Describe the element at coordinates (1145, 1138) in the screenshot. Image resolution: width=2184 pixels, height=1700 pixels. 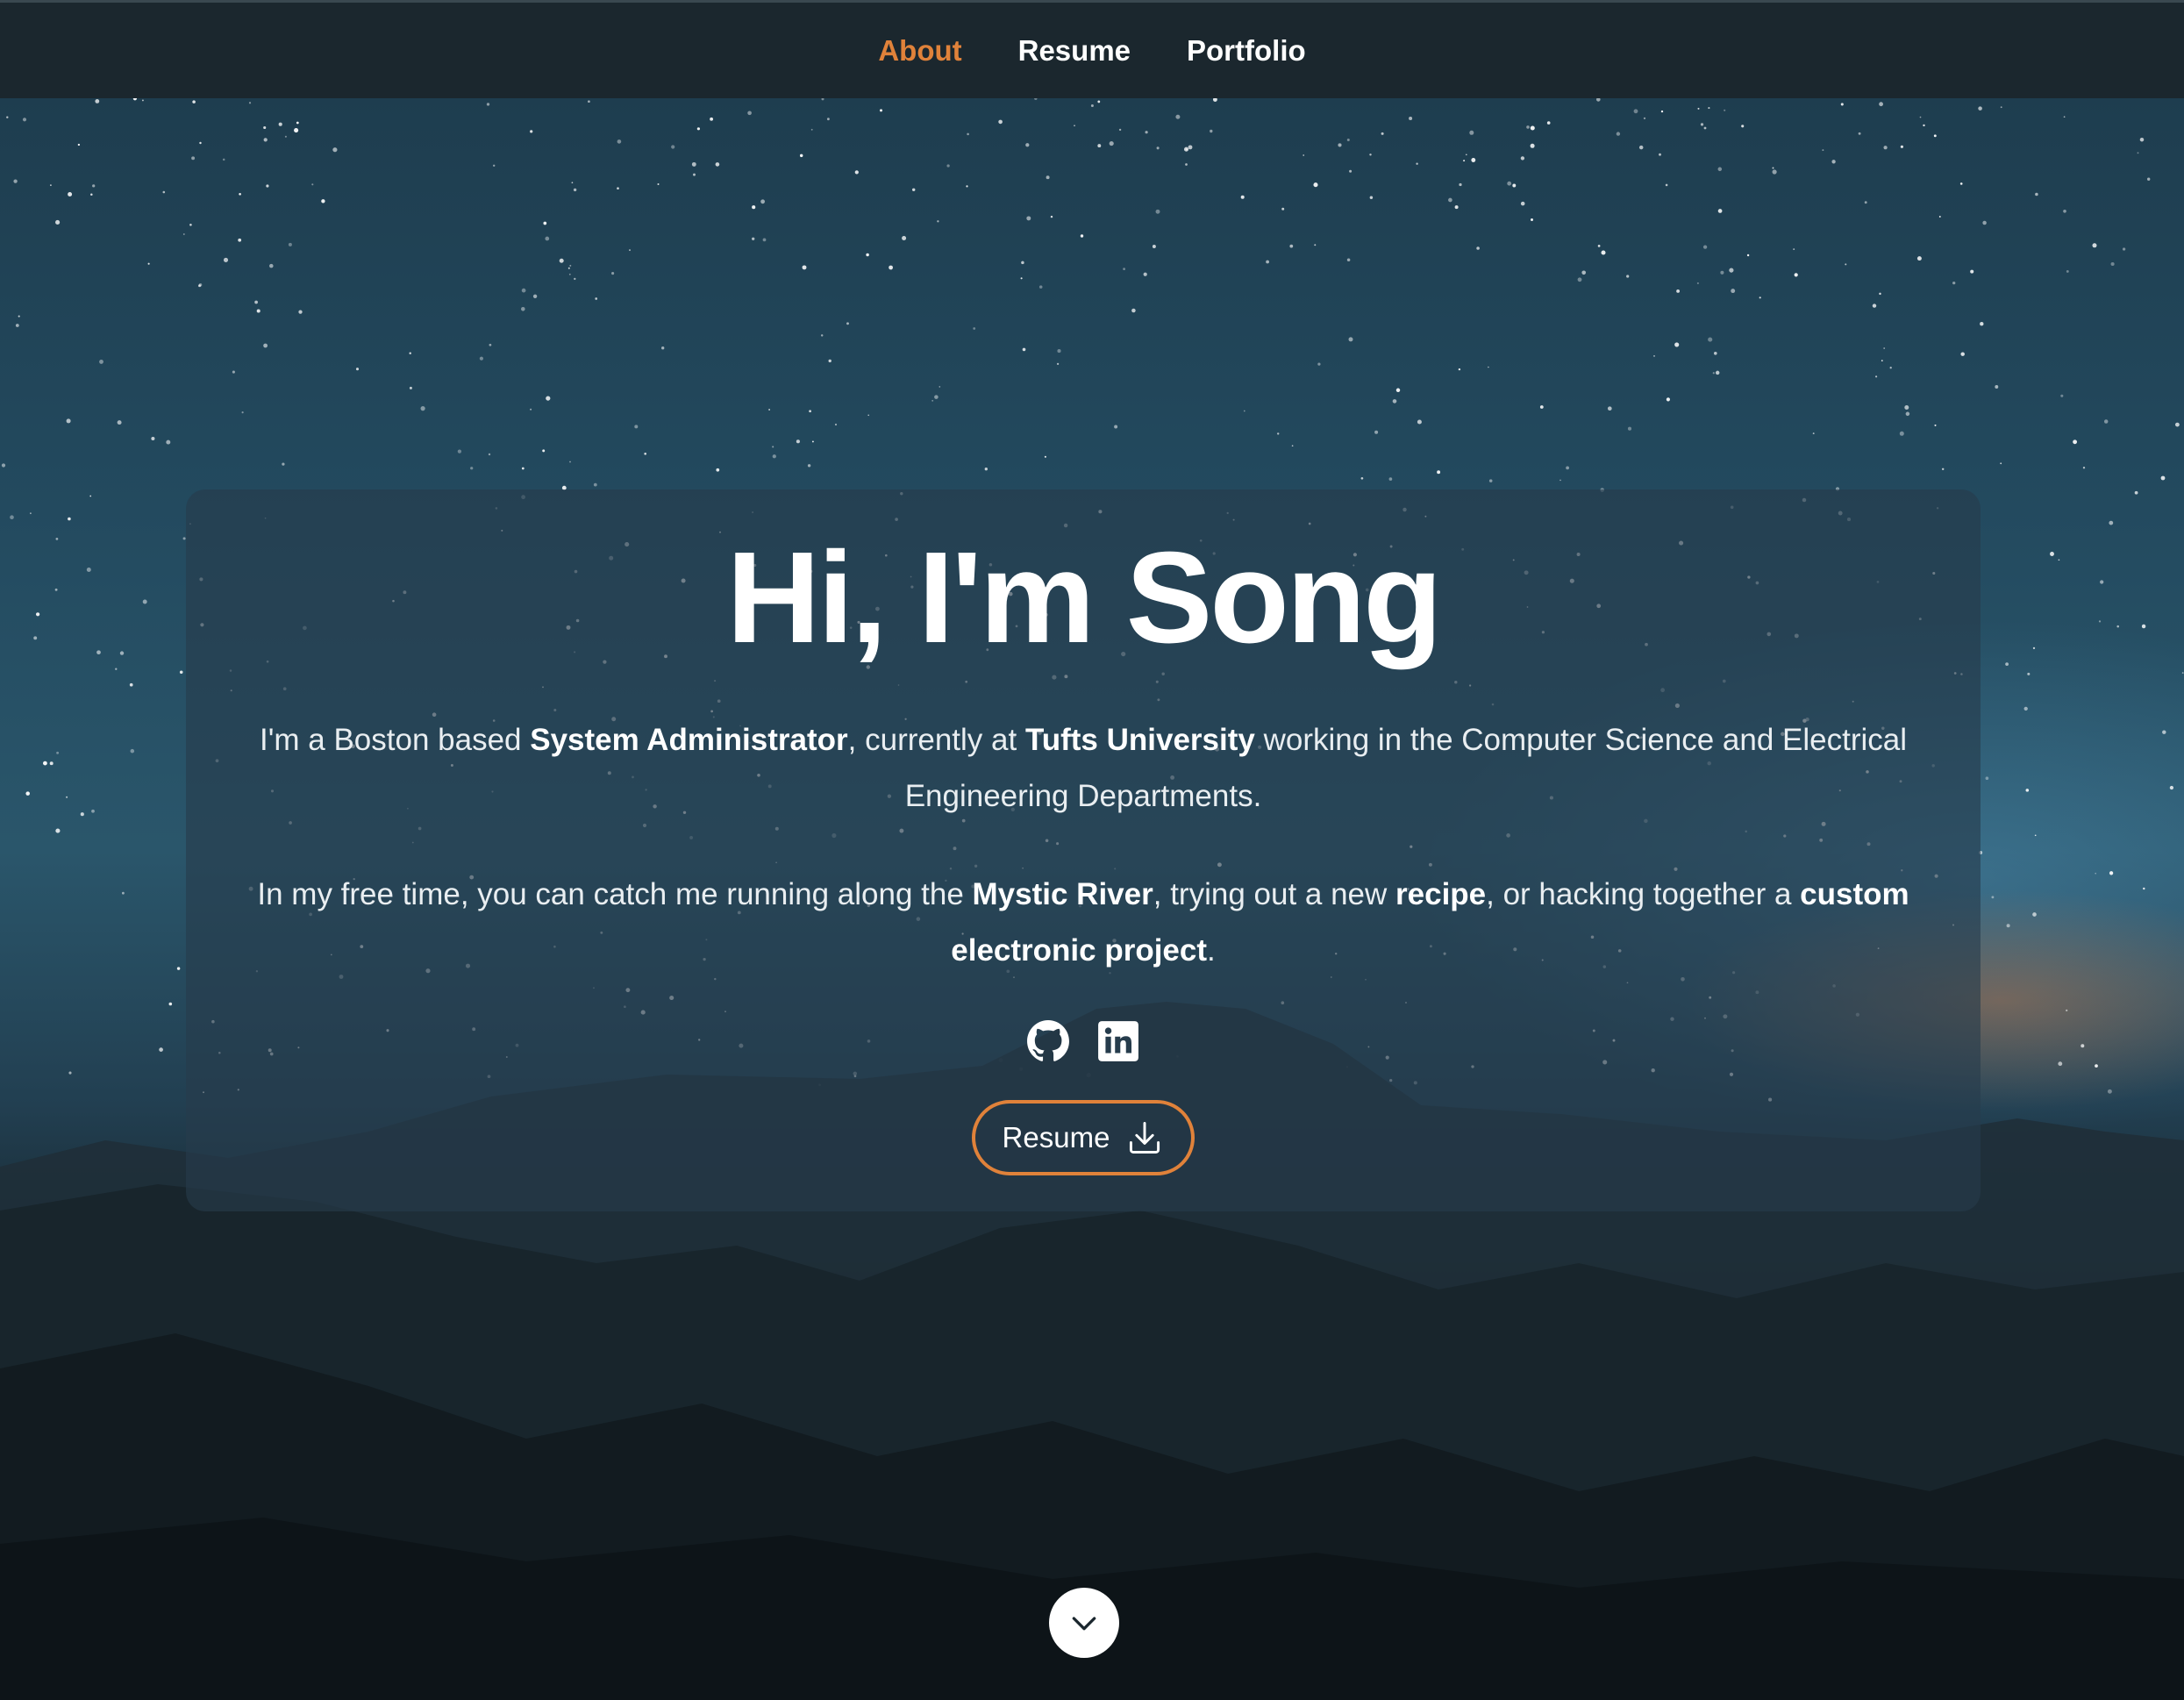
I see `download-icon` at that location.